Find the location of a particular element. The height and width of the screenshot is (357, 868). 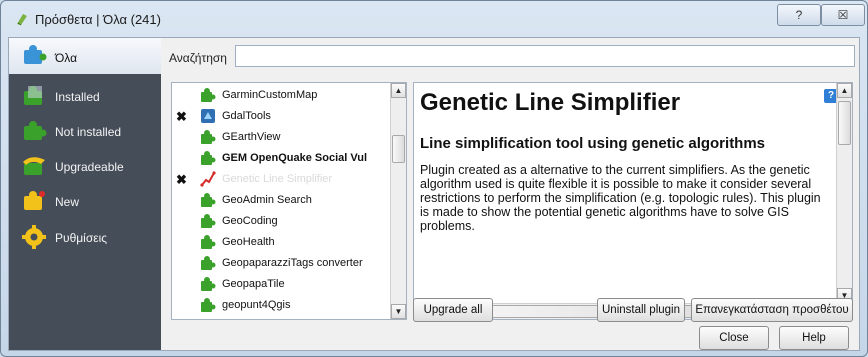

window-title: Πρόσθετα | Όλα (241) is located at coordinates (98, 19).